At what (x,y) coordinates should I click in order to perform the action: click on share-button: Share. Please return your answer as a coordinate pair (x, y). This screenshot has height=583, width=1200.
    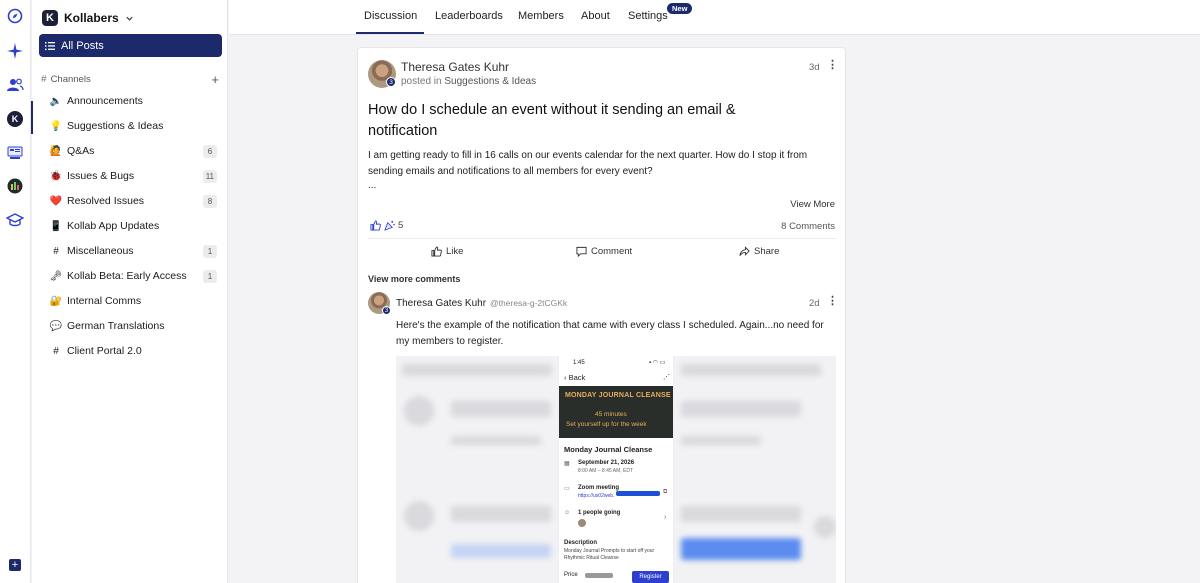
    Looking at the image, I should click on (759, 251).